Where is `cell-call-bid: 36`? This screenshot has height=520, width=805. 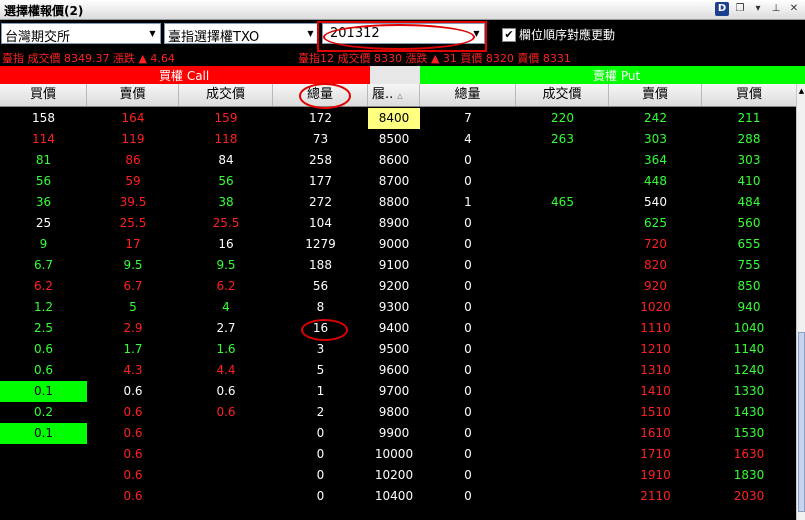 cell-call-bid: 36 is located at coordinates (43, 202).